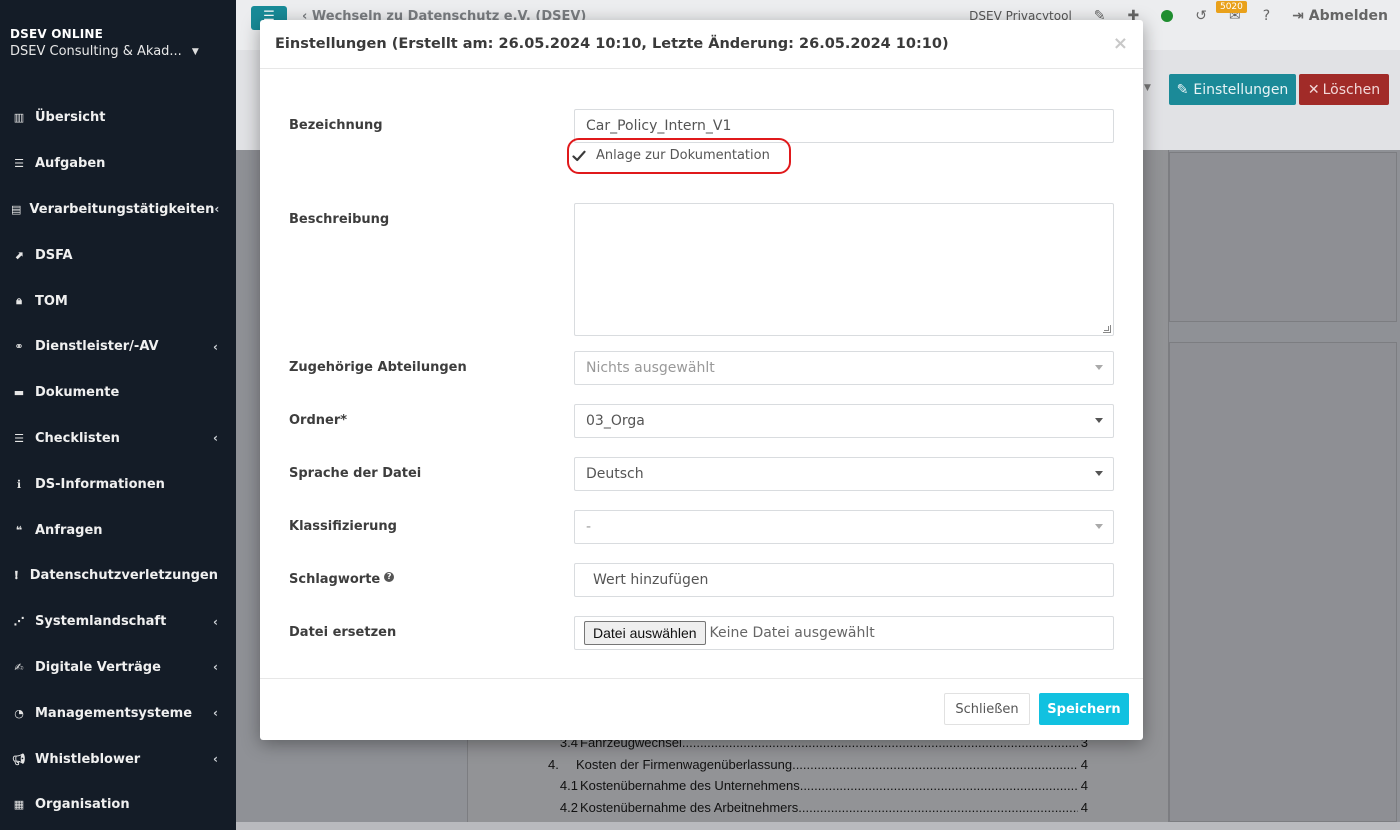 The image size is (1400, 830). I want to click on mail-icon: ✉ 5020, so click(1231, 12).